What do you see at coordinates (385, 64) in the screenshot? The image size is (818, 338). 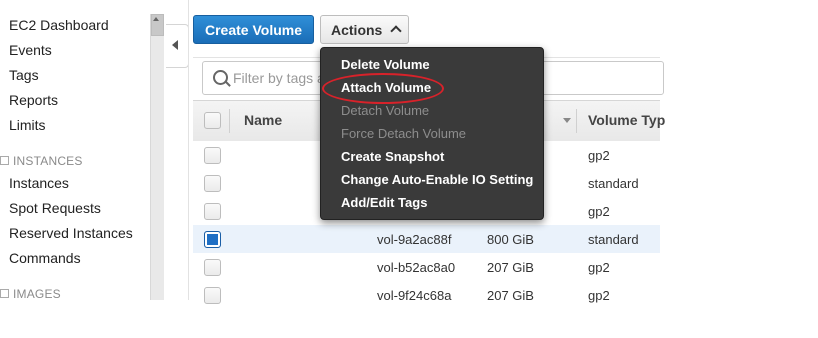 I see `menu-item-delete-volume: Delete Volume` at bounding box center [385, 64].